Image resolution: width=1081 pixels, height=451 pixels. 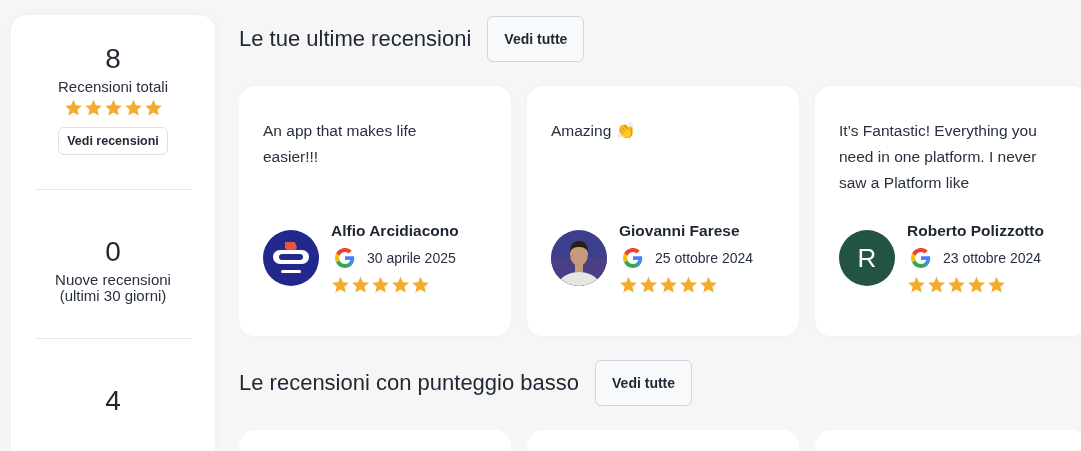 What do you see at coordinates (992, 258) in the screenshot?
I see `review-date: 23 ottobre 2024` at bounding box center [992, 258].